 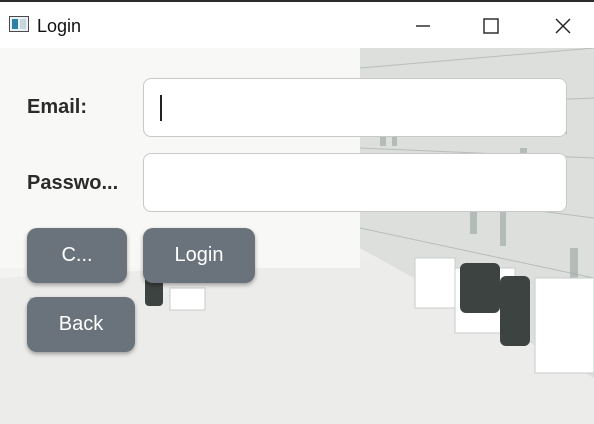 I want to click on login-button: Login, so click(x=199, y=255).